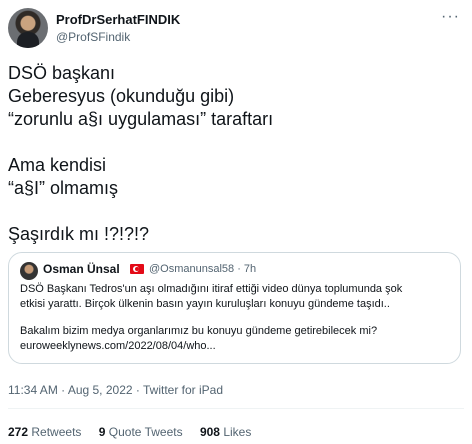 The width and height of the screenshot is (472, 444). Describe the element at coordinates (79, 234) in the screenshot. I see `tweet-line: Şaşırdık mı !?!?!?` at that location.